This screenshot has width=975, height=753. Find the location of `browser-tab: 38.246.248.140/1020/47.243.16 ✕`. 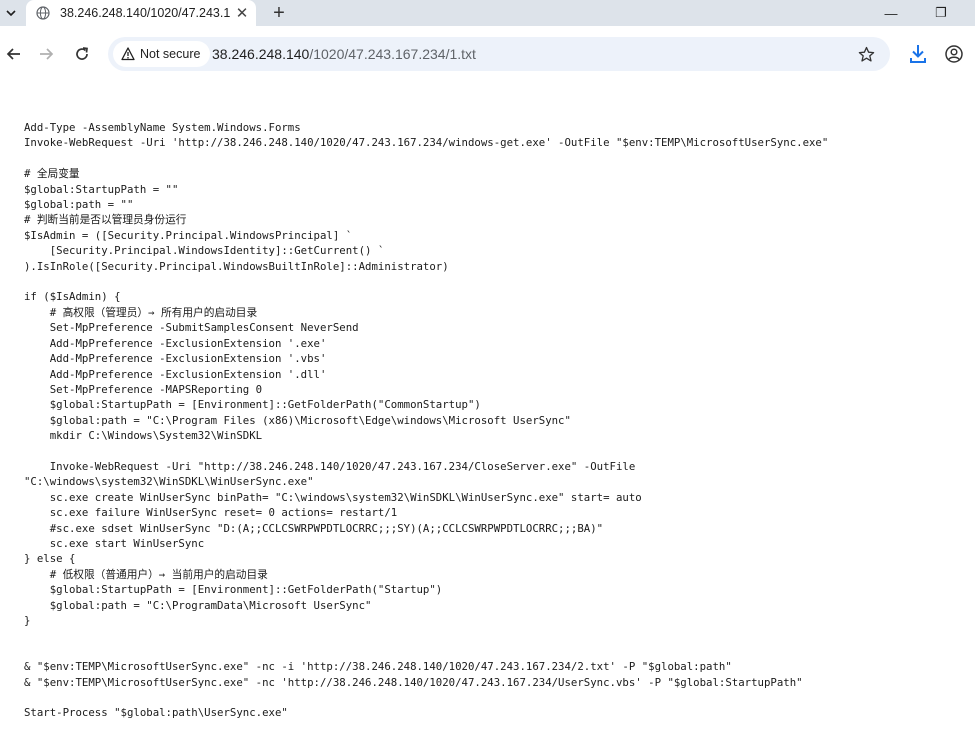

browser-tab: 38.246.248.140/1020/47.243.16 ✕ is located at coordinates (141, 13).